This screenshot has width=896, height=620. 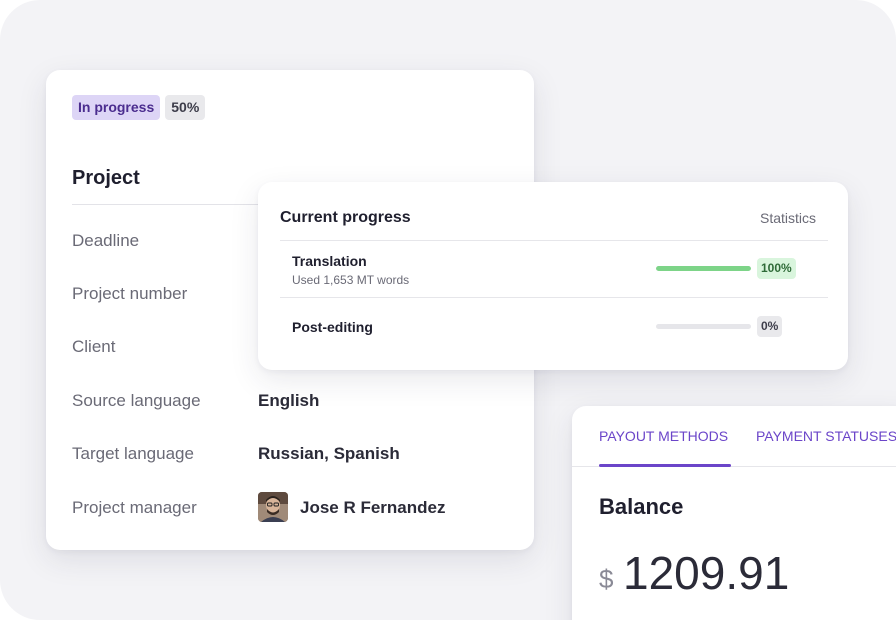 What do you see at coordinates (706, 573) in the screenshot?
I see `balance-amount: 1209.91` at bounding box center [706, 573].